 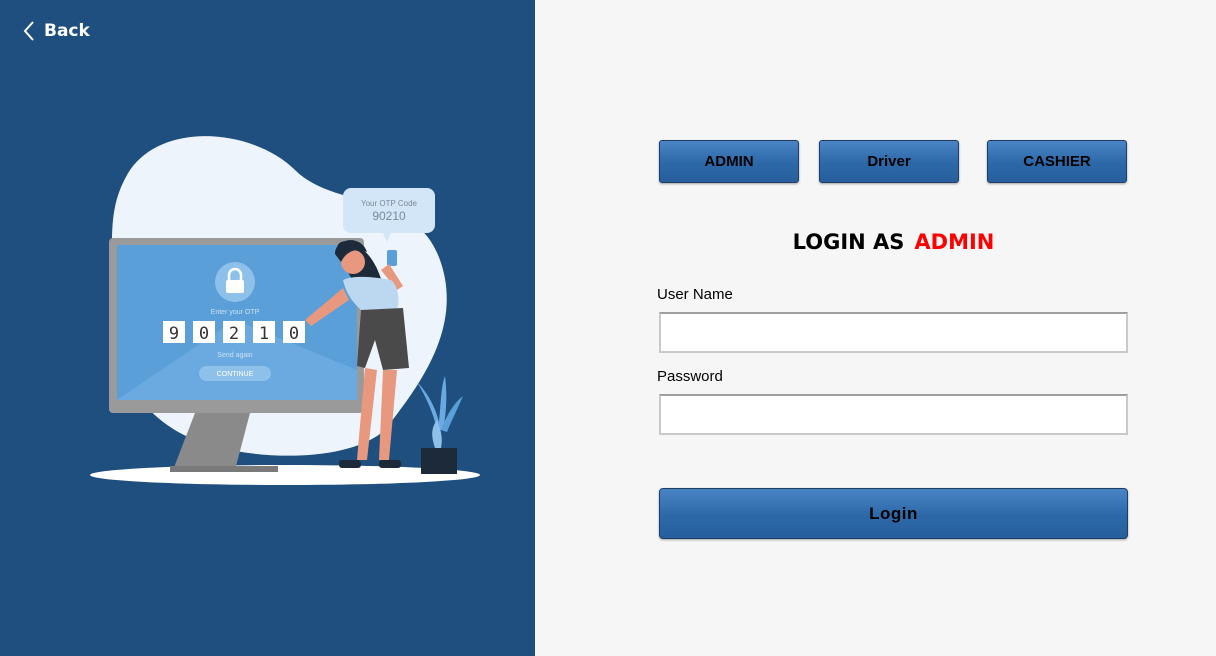 I want to click on enter-otp-label: Enter your OTP, so click(x=235, y=312).